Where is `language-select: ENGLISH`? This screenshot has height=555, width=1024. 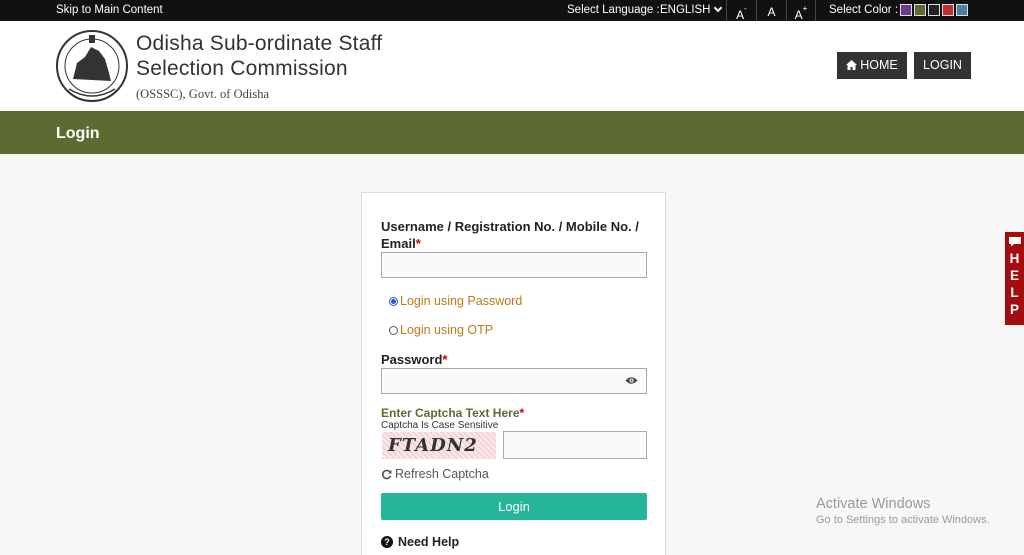 language-select: ENGLISH is located at coordinates (691, 9).